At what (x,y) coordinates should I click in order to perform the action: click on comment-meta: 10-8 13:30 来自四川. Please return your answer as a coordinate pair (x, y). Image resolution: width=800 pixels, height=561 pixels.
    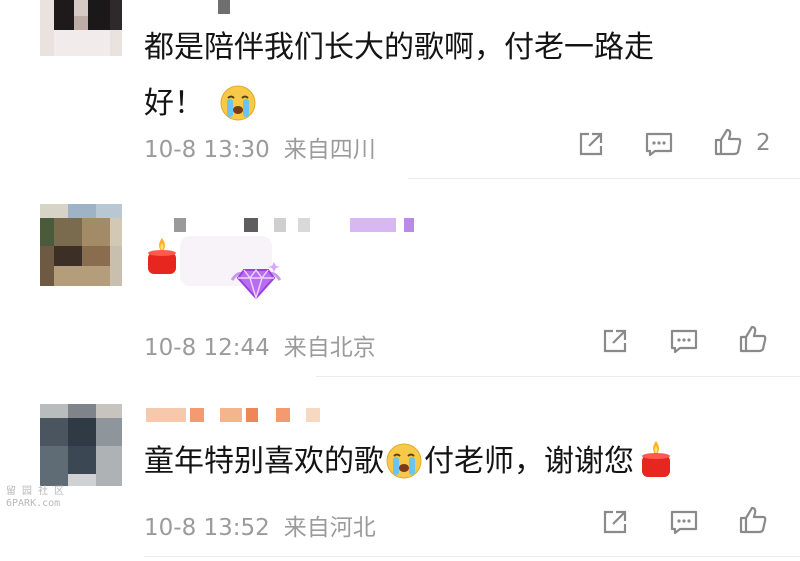
    Looking at the image, I should click on (260, 147).